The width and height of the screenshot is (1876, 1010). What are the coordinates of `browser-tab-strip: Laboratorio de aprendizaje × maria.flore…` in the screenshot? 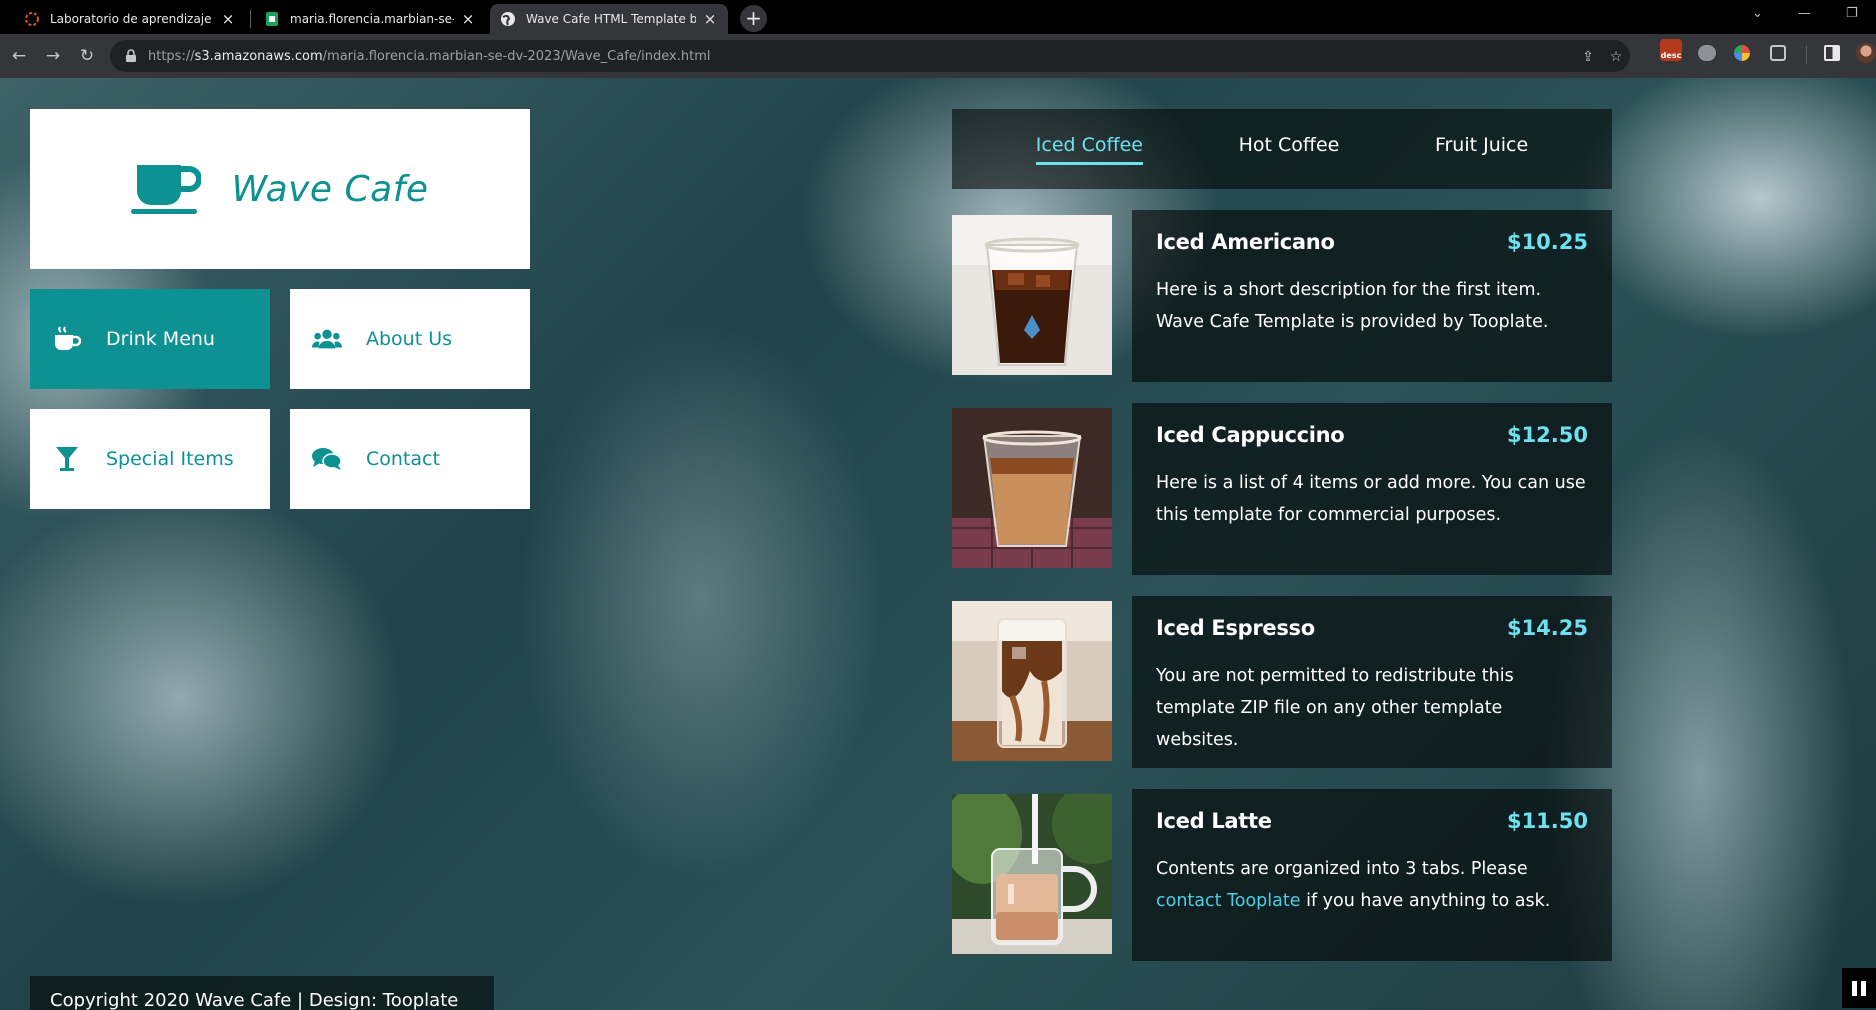 It's located at (938, 17).